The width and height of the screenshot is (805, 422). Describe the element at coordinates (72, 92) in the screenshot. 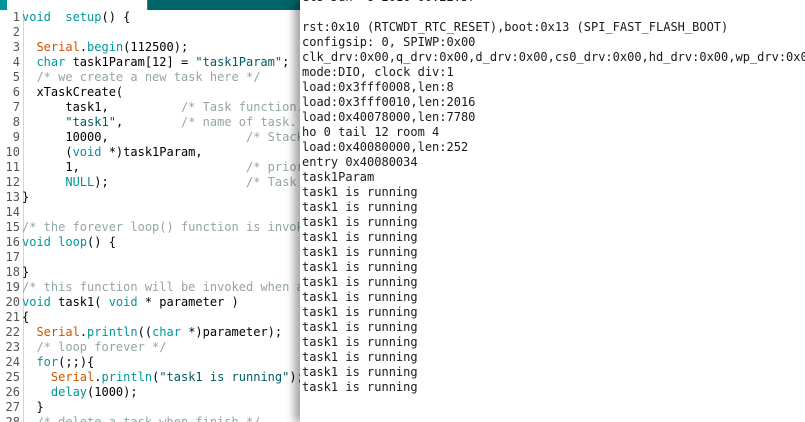

I see `line-text: xTaskCreate(` at that location.